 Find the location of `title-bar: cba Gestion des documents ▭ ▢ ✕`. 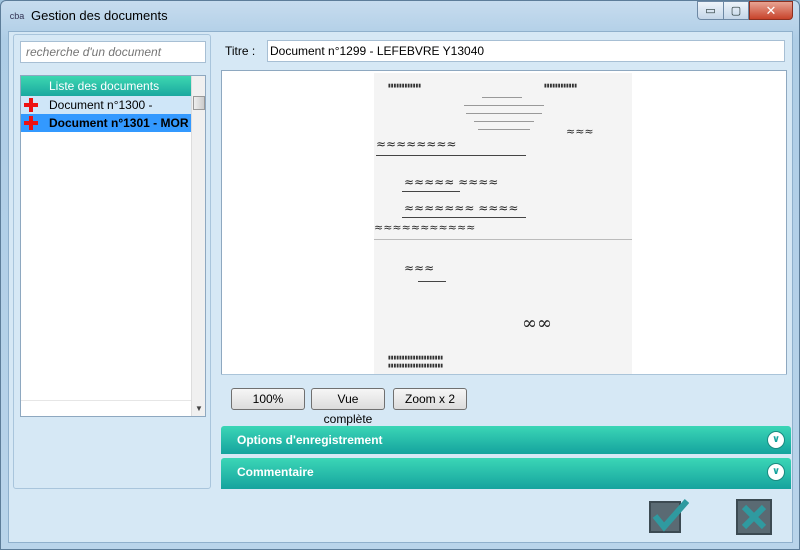

title-bar: cba Gestion des documents ▭ ▢ ✕ is located at coordinates (400, 16).